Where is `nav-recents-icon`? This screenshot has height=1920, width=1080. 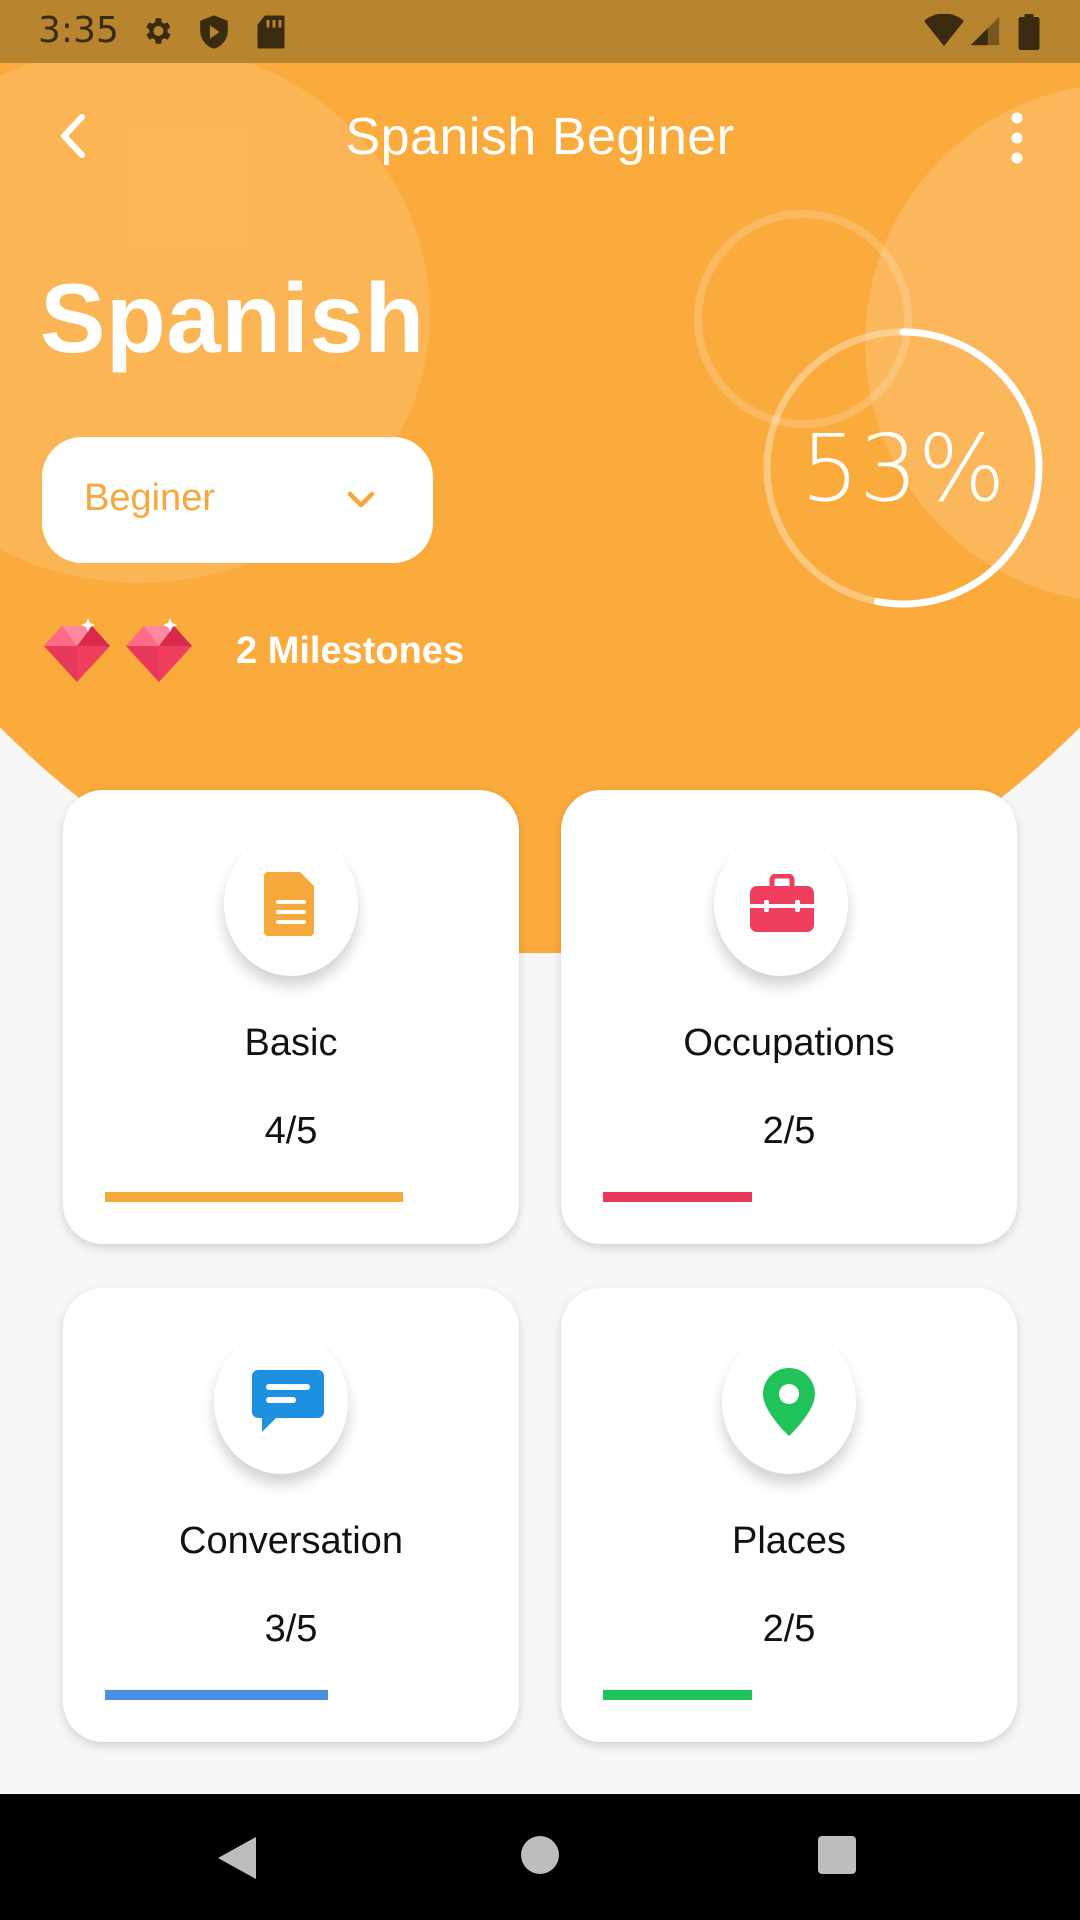 nav-recents-icon is located at coordinates (837, 1855).